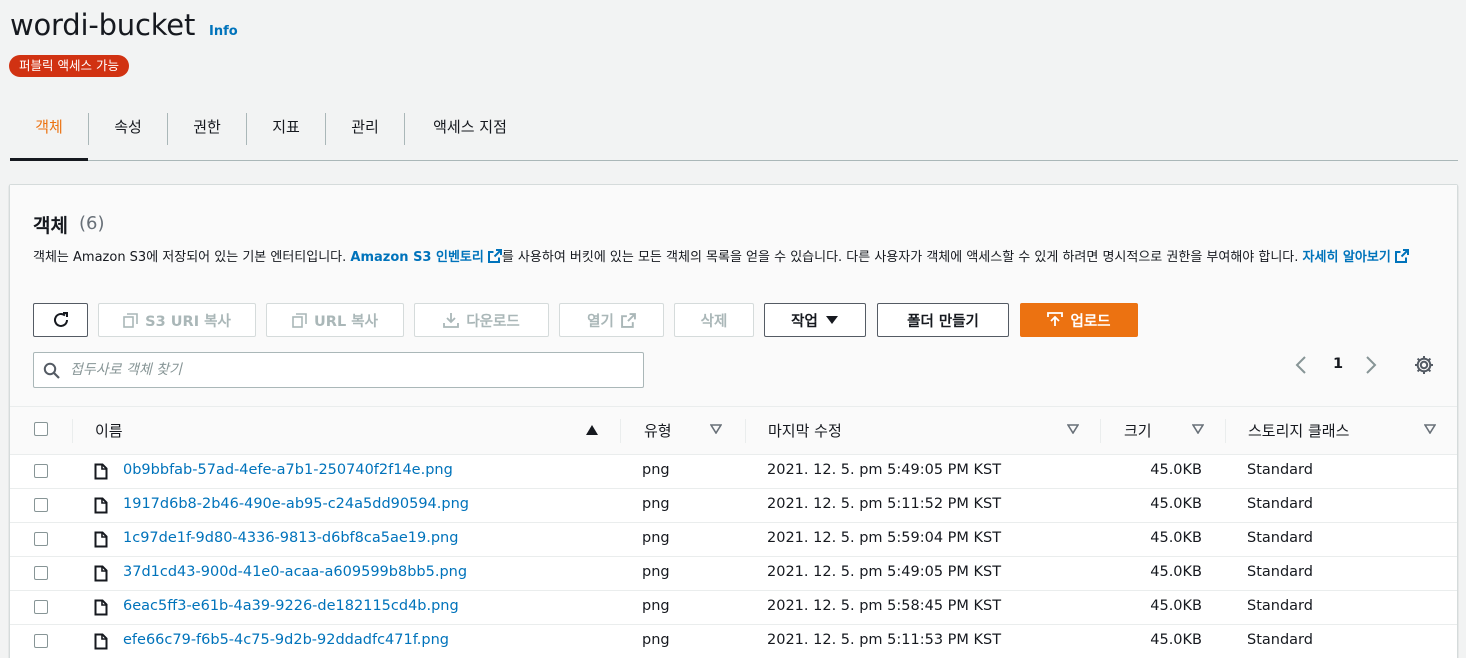 The width and height of the screenshot is (1466, 658). I want to click on tab-properties: 속성, so click(128, 132).